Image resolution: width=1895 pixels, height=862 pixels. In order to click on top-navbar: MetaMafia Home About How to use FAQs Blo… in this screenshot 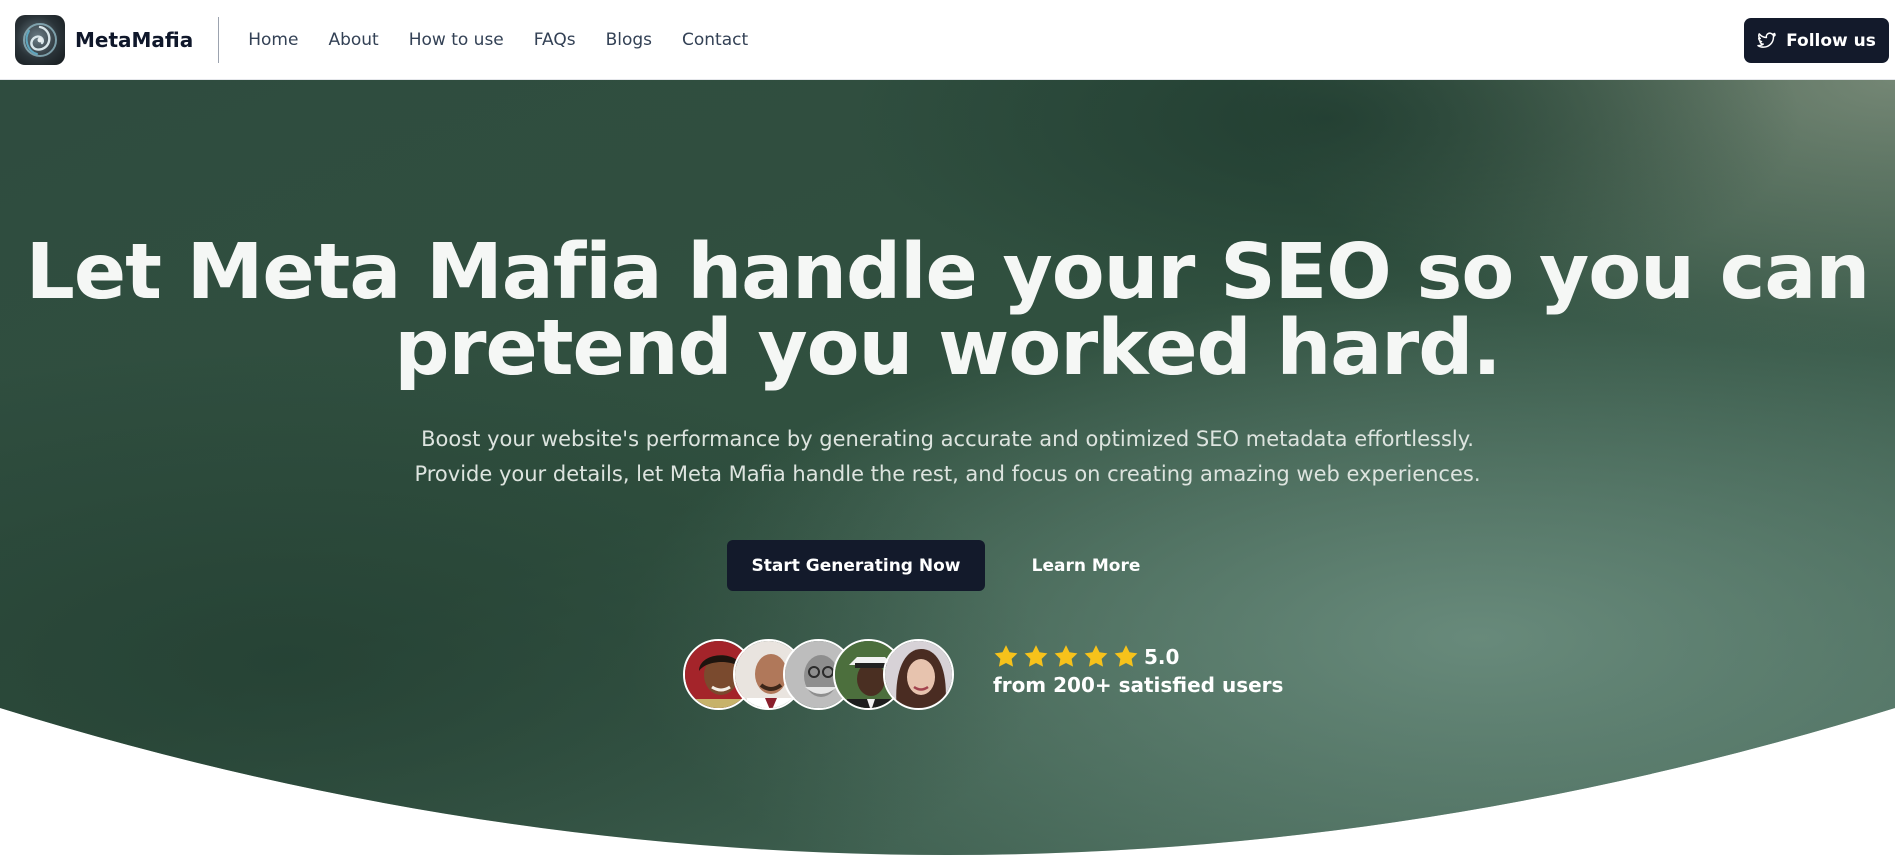, I will do `click(947, 40)`.